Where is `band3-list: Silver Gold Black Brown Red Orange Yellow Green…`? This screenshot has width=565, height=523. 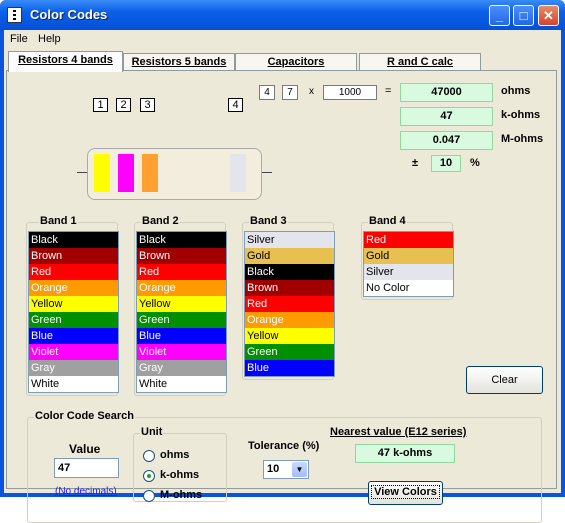
band3-list: Silver Gold Black Brown Red Orange Yellow Green… is located at coordinates (289, 304).